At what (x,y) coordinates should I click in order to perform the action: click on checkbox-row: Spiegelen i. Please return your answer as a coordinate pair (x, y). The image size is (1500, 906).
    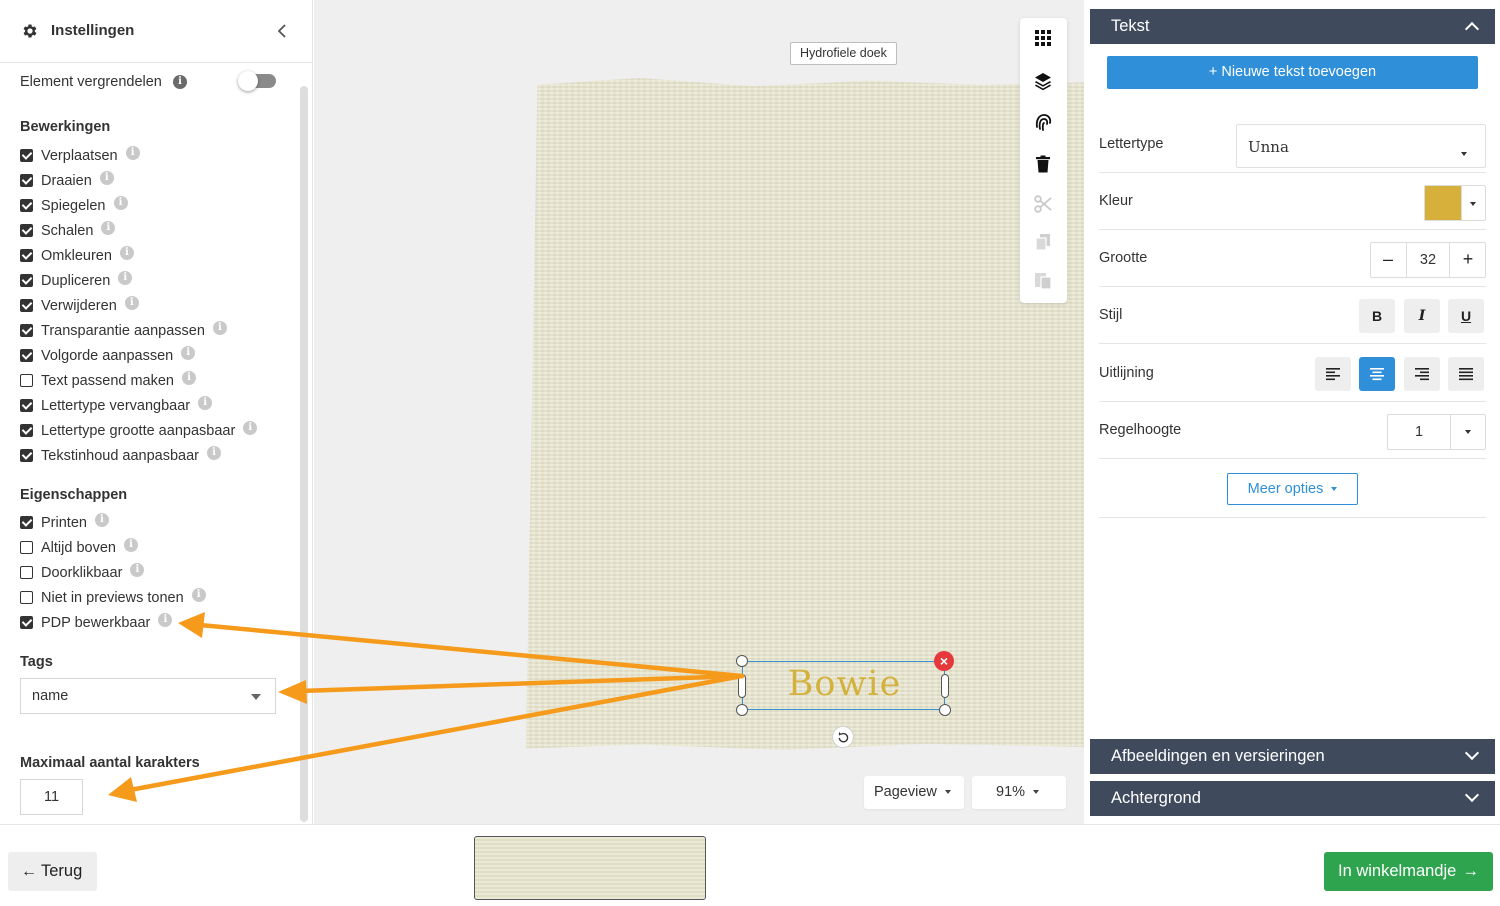
    Looking at the image, I should click on (160, 205).